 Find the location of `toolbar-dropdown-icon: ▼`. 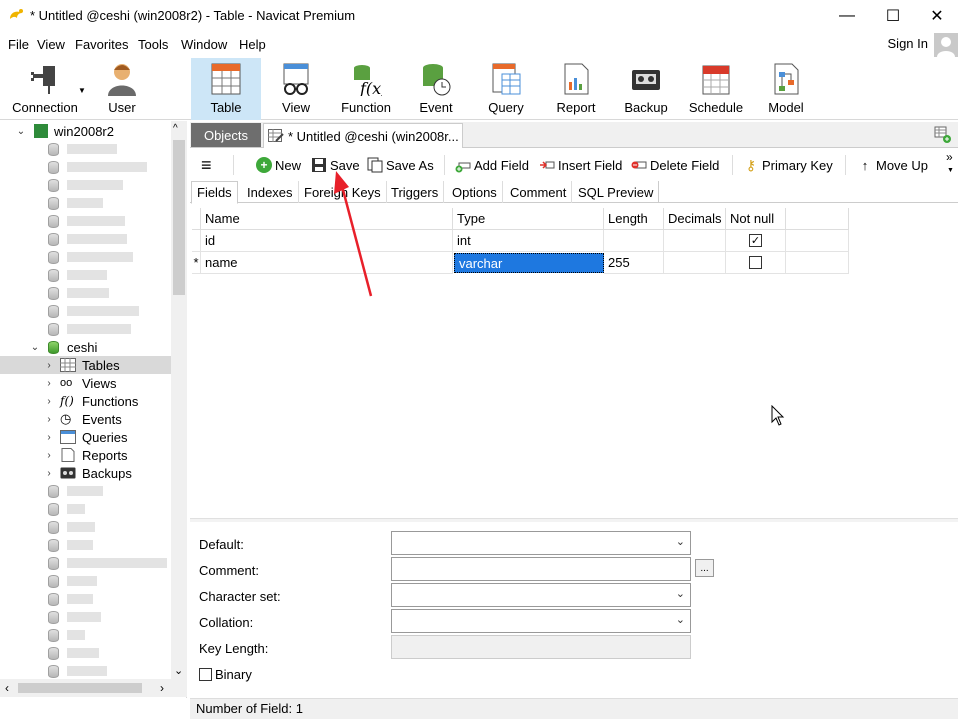

toolbar-dropdown-icon: ▼ is located at coordinates (950, 170).